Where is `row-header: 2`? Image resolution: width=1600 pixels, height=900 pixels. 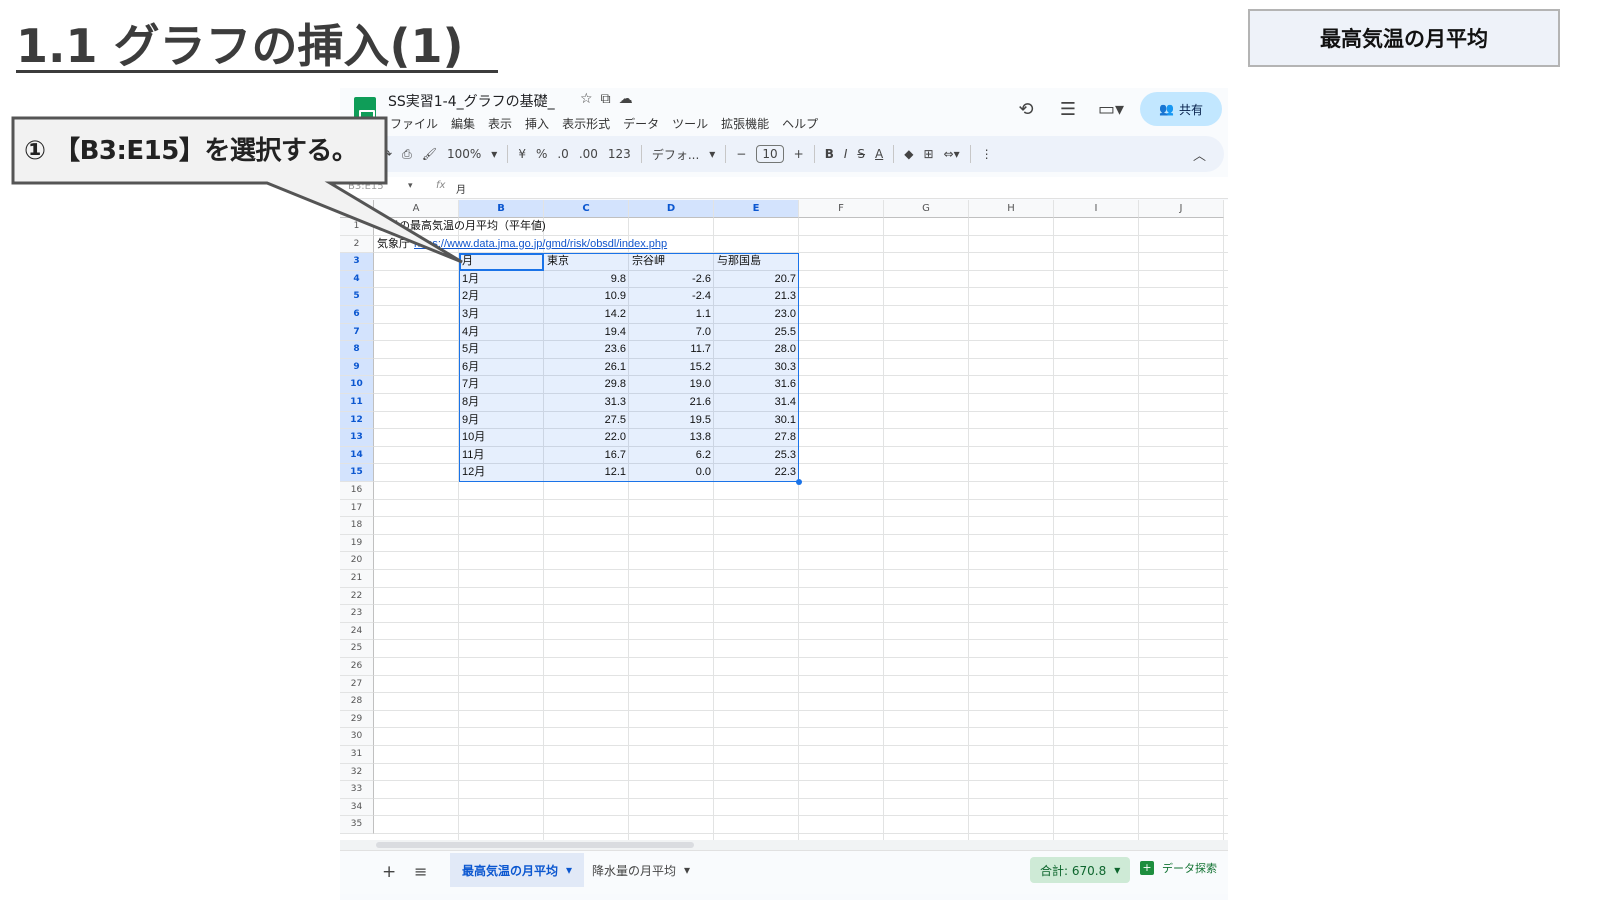
row-header: 2 is located at coordinates (357, 244).